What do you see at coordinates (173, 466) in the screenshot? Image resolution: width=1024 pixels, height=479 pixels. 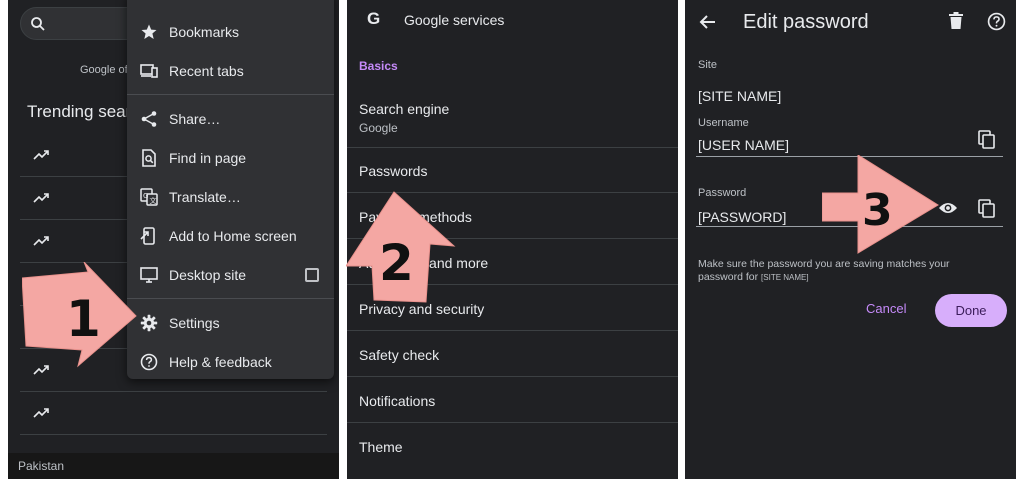 I see `location-bar: Pakistan` at bounding box center [173, 466].